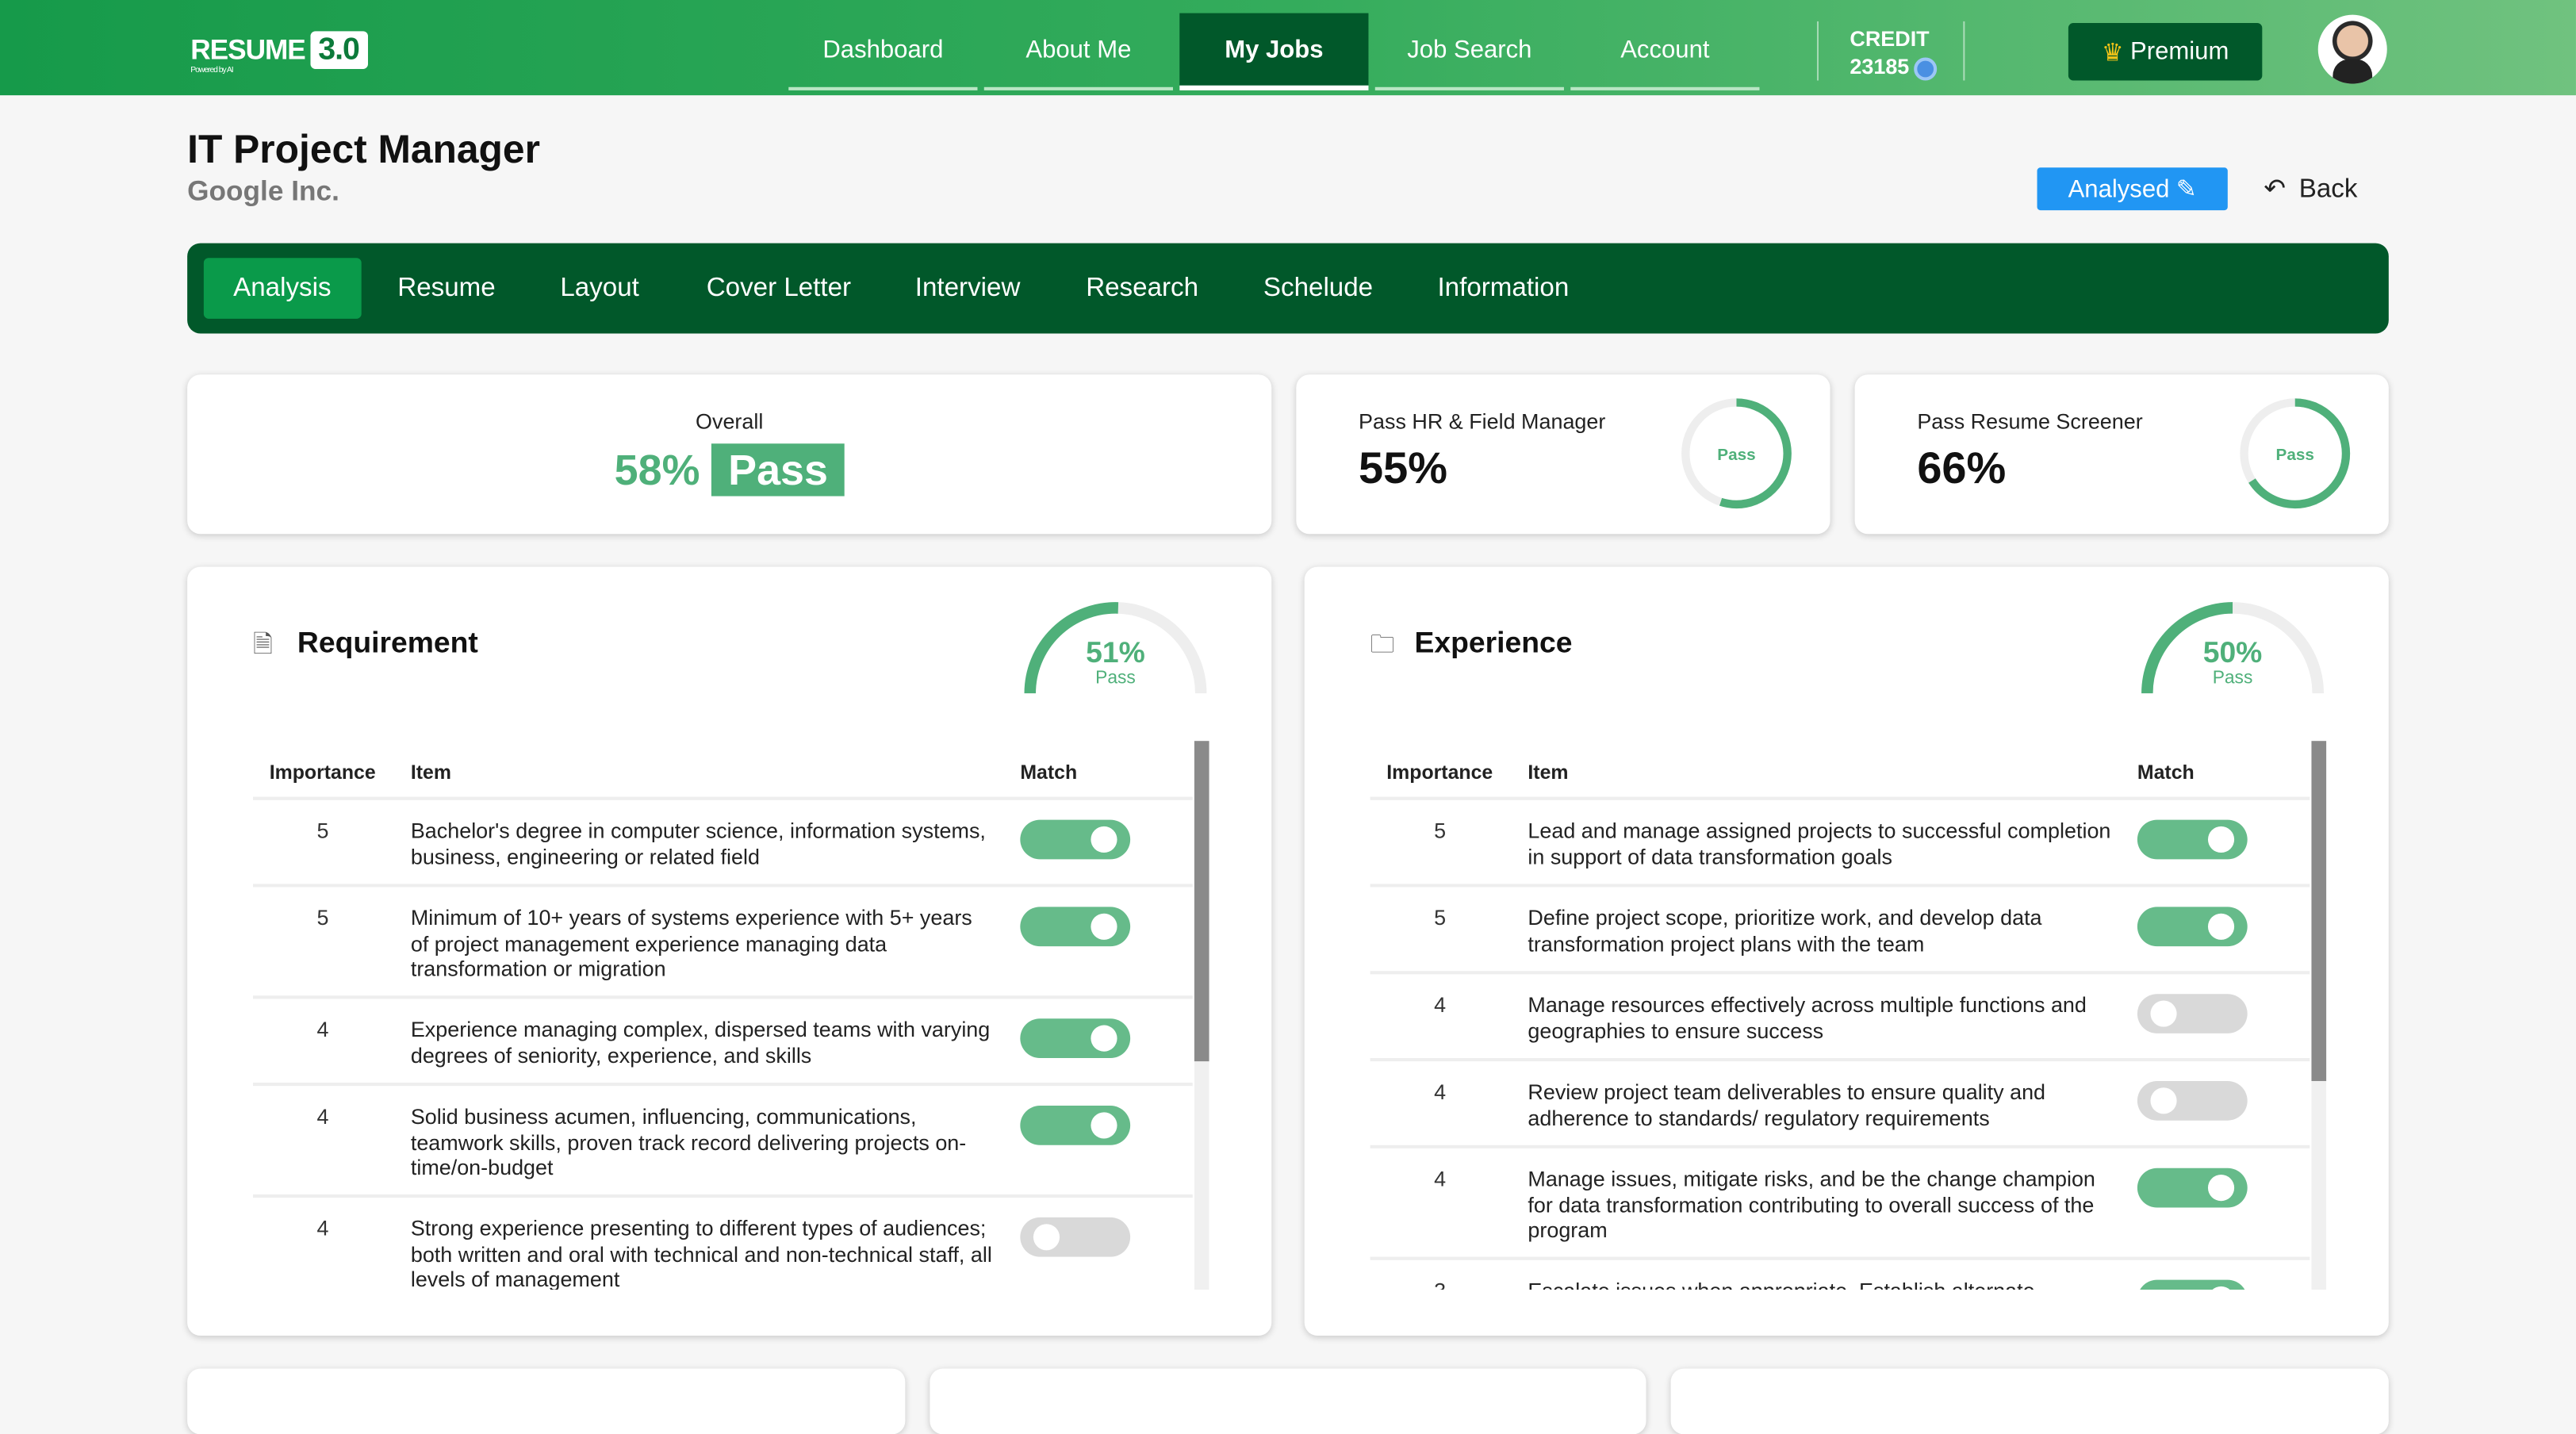 The height and width of the screenshot is (1434, 2576). I want to click on gauge-label: Pass, so click(2232, 678).